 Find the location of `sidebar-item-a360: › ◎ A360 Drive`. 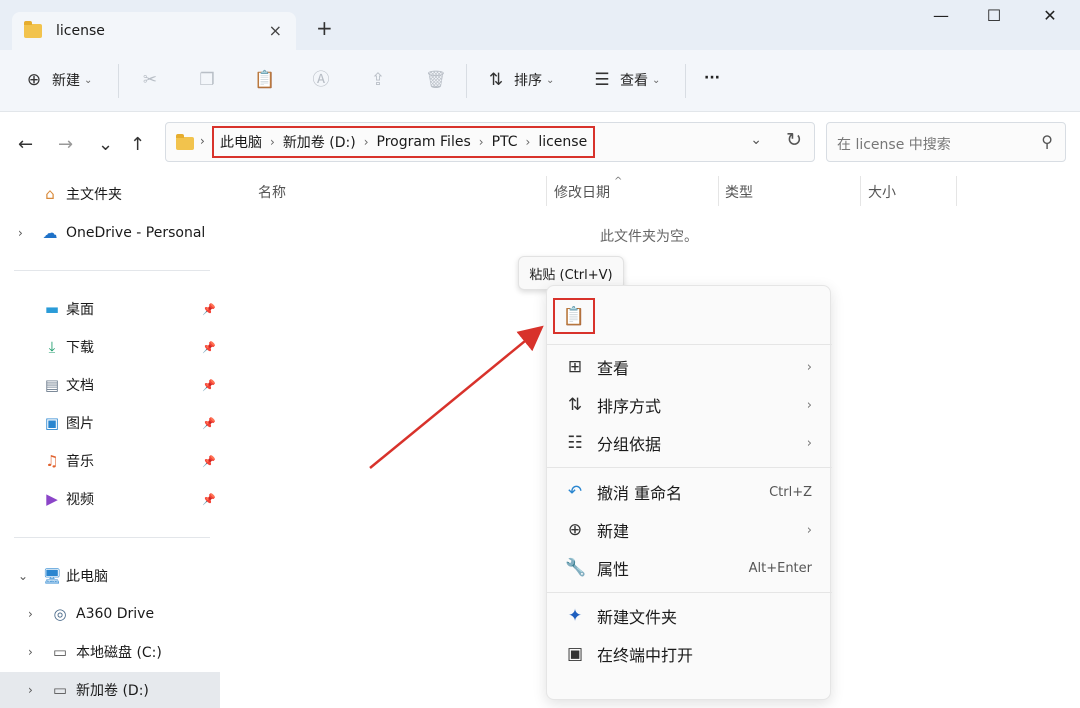

sidebar-item-a360: › ◎ A360 Drive is located at coordinates (110, 614).